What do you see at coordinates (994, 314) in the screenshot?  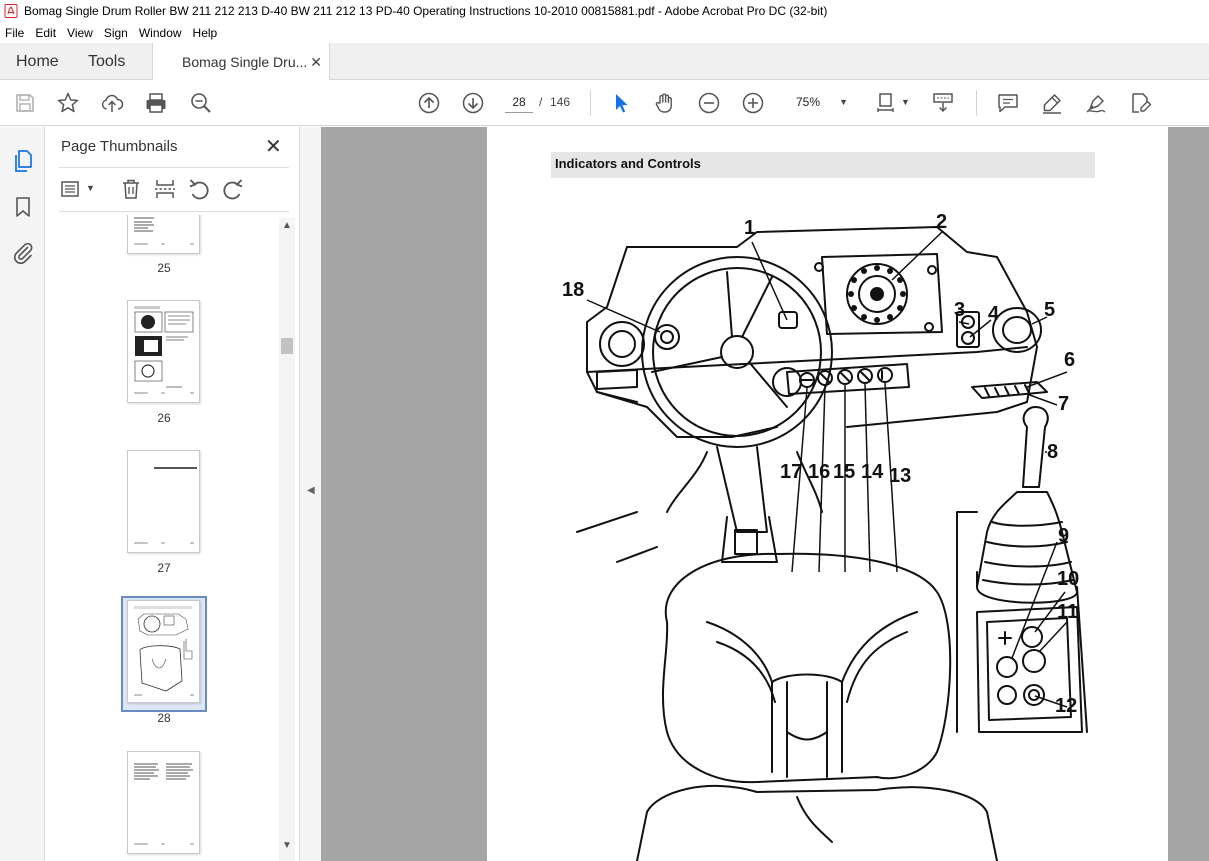 I see `callout-4: 4` at bounding box center [994, 314].